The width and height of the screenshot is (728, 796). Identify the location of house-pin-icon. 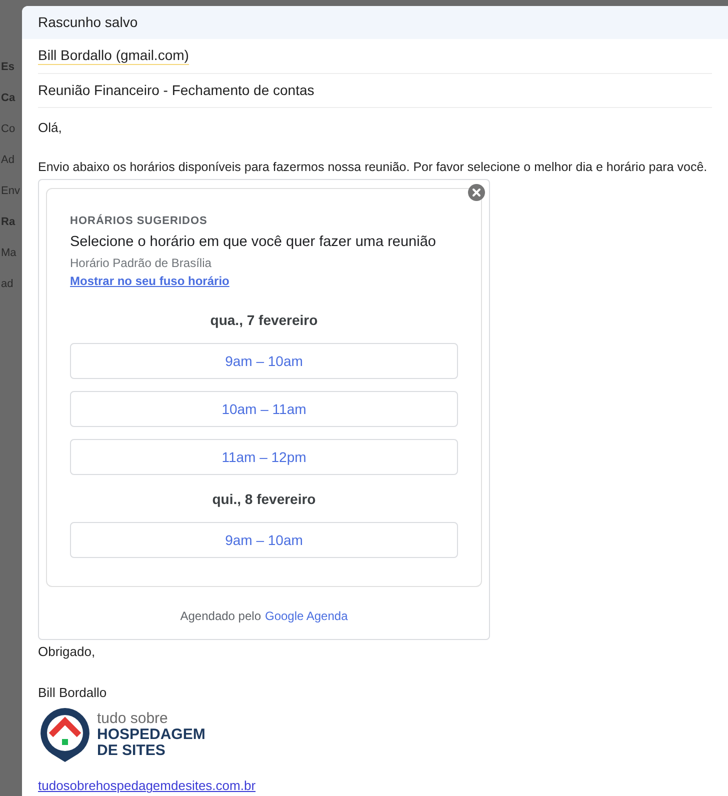
(65, 735).